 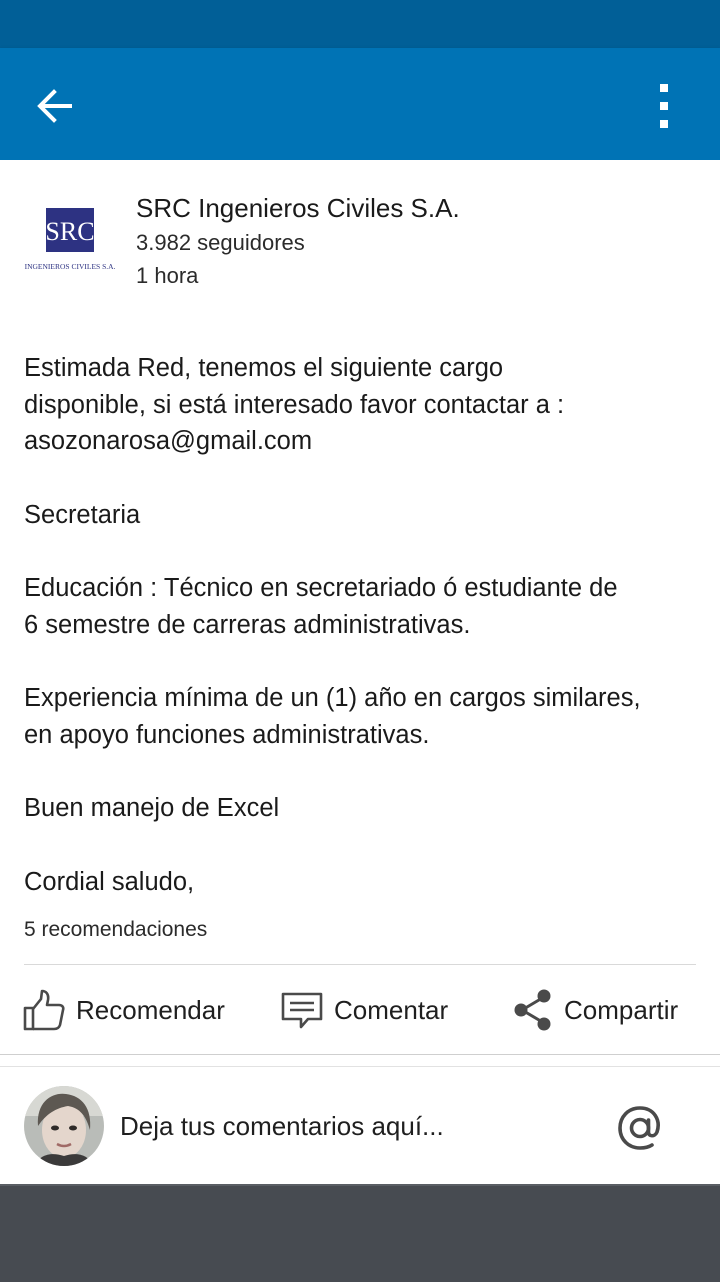 I want to click on post-body-line: 6 semestre de carreras administrativas., so click(x=247, y=625).